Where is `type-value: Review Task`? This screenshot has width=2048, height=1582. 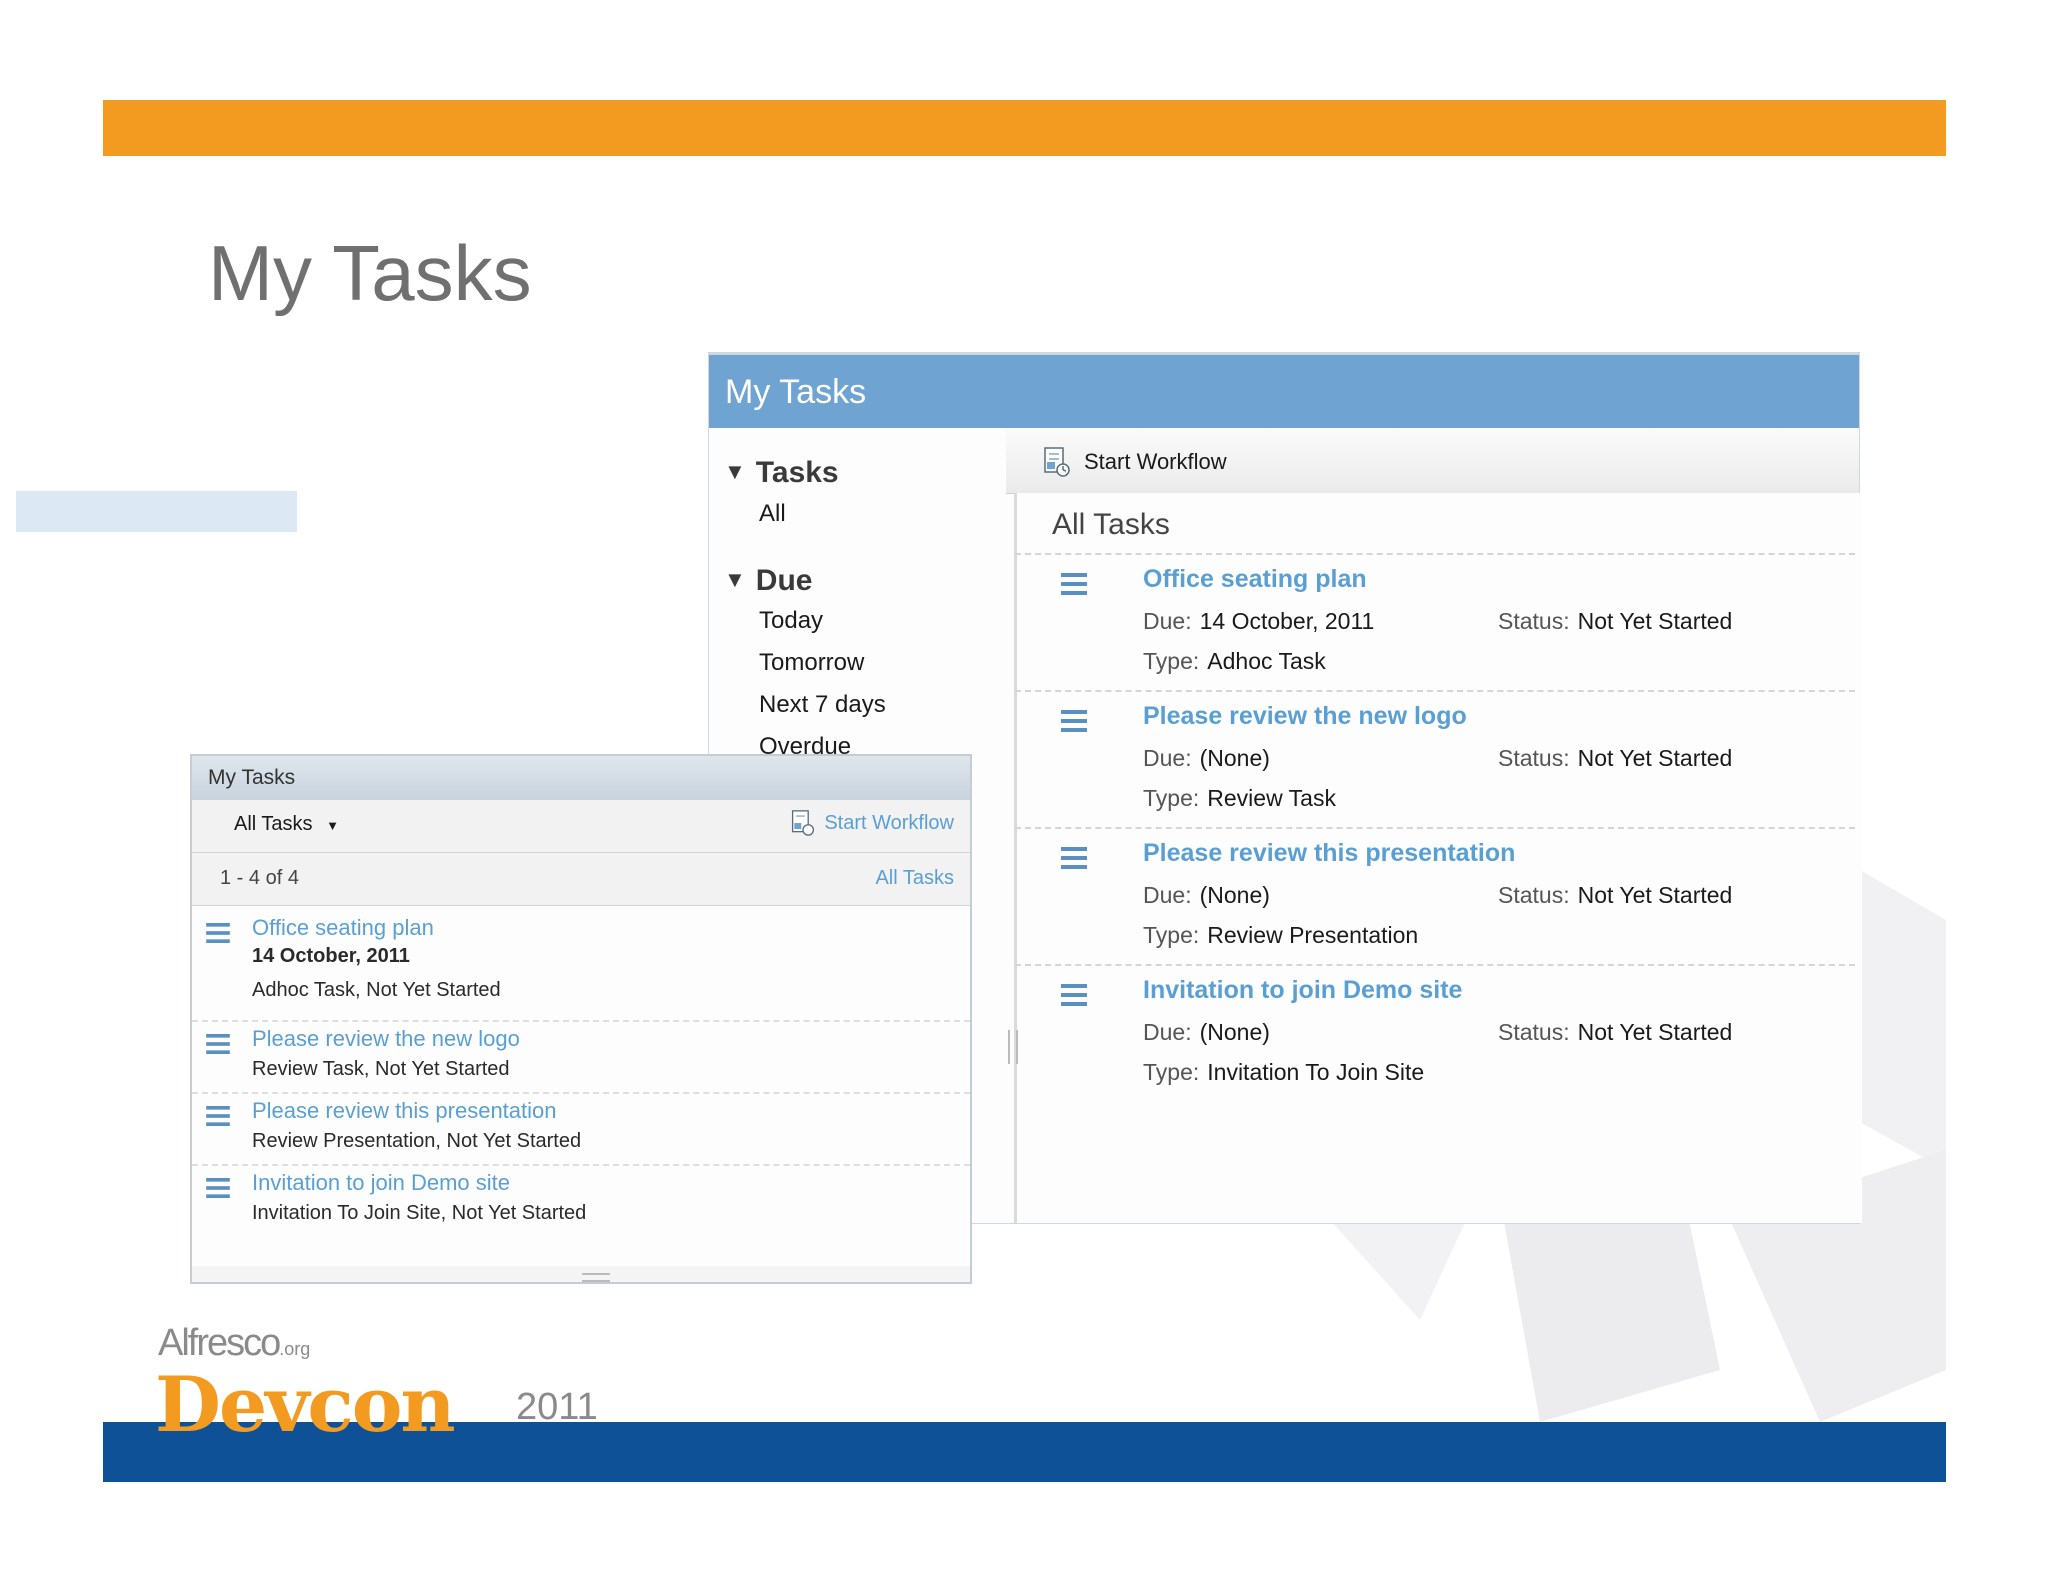
type-value: Review Task is located at coordinates (1271, 798).